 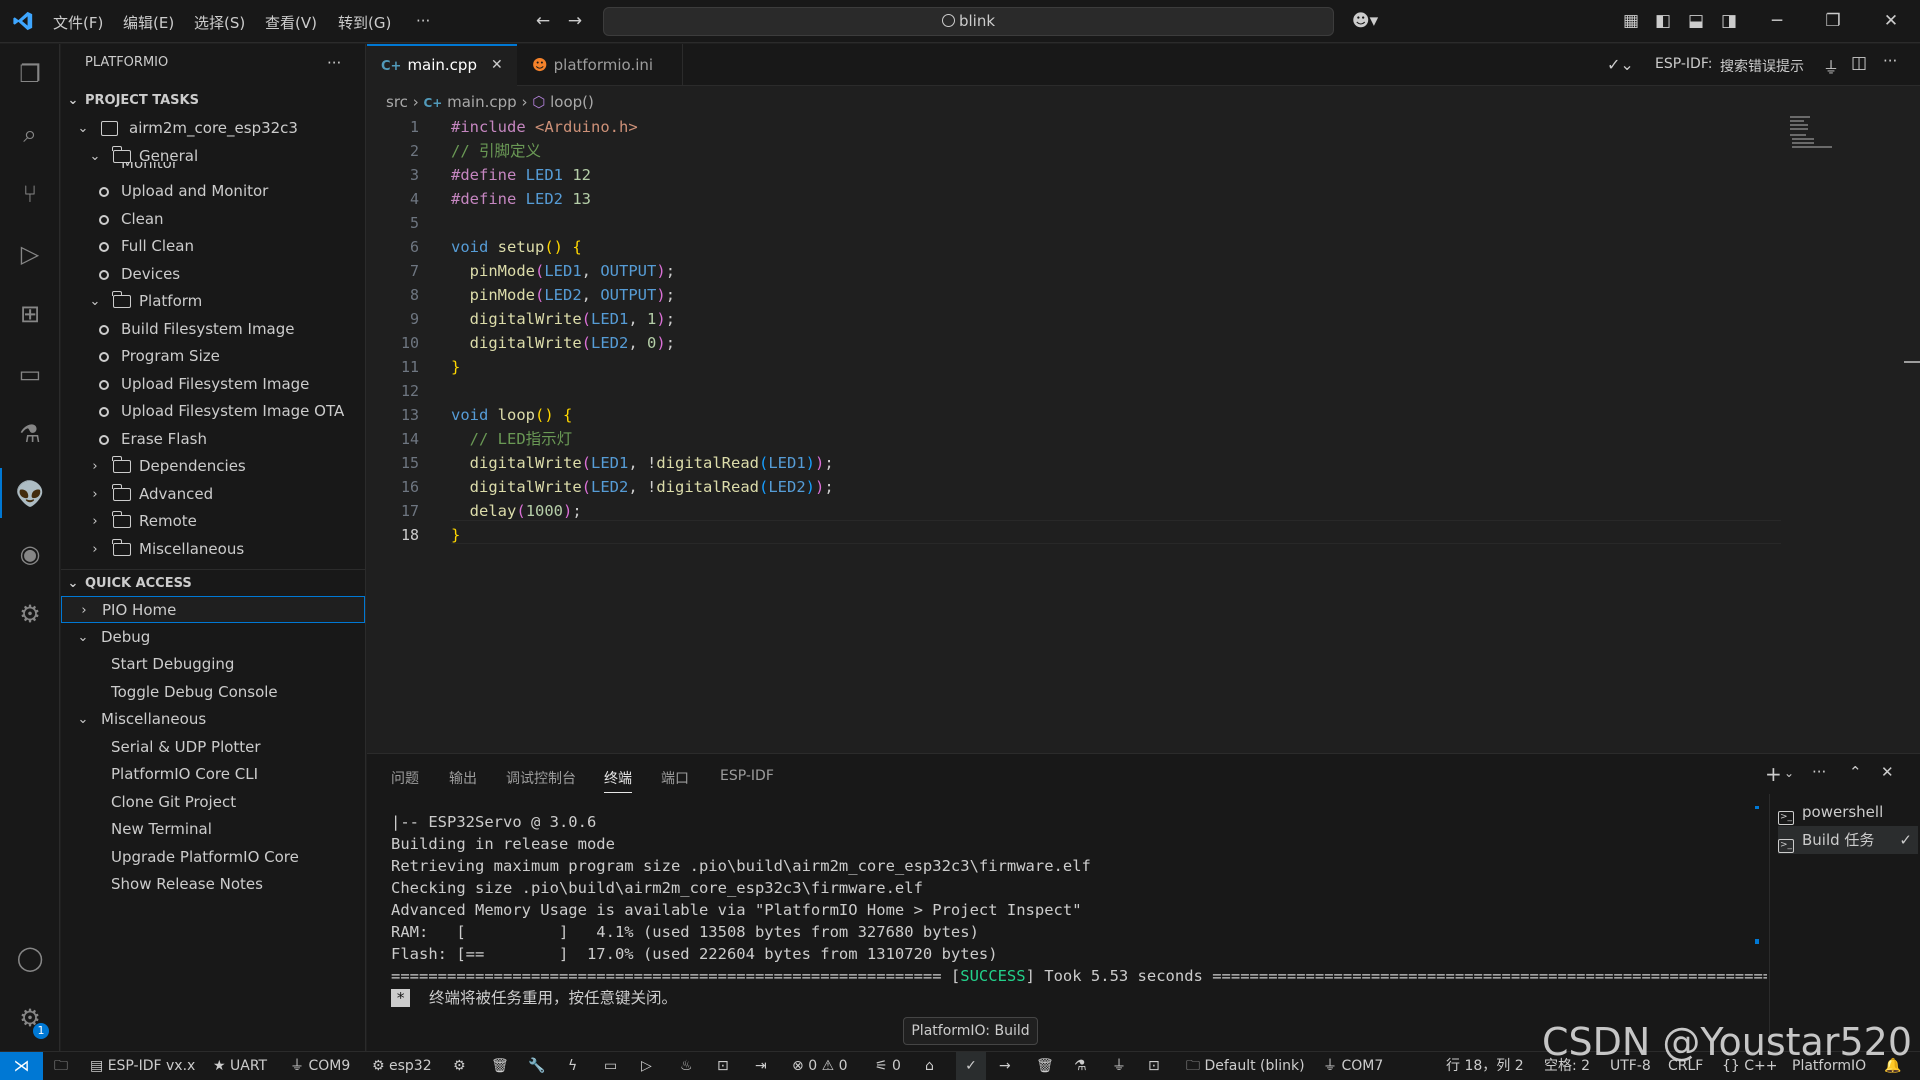 I want to click on remote-indicator-icon: ⋊, so click(x=21, y=1066).